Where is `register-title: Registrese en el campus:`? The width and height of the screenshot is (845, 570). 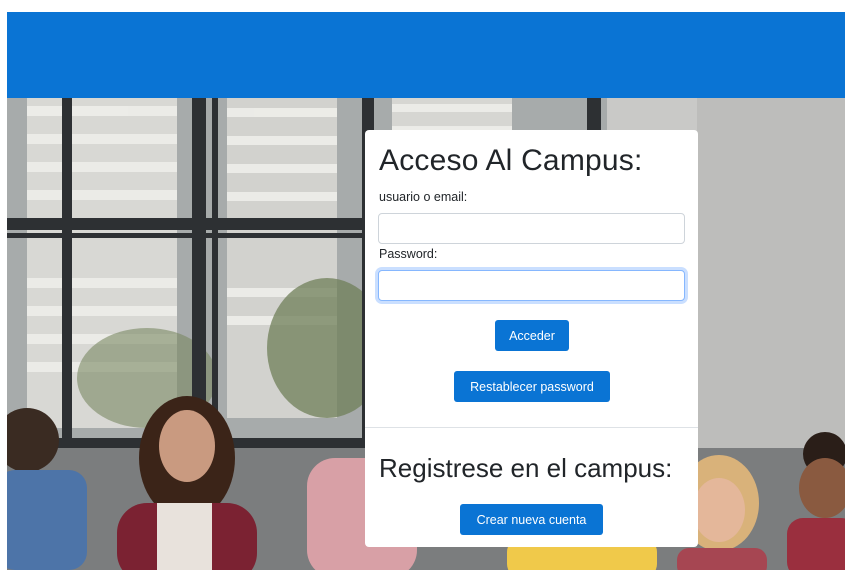 register-title: Registrese en el campus: is located at coordinates (526, 468).